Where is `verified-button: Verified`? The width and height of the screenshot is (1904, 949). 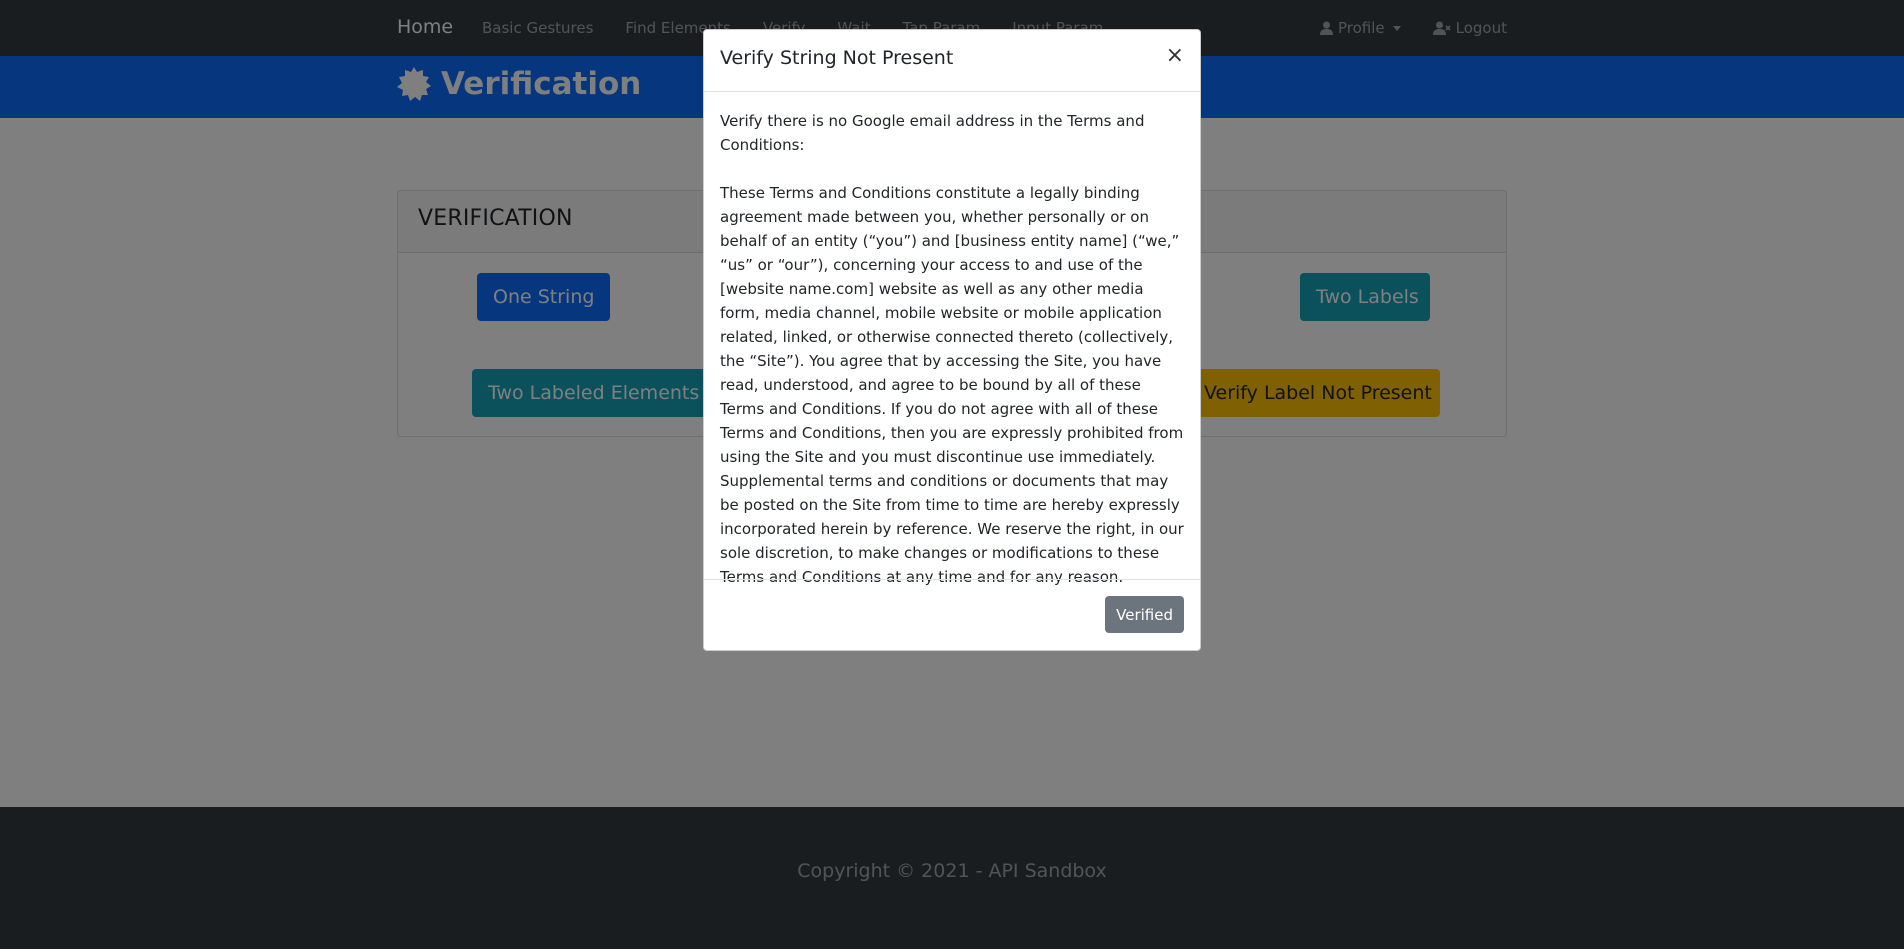
verified-button: Verified is located at coordinates (1144, 614).